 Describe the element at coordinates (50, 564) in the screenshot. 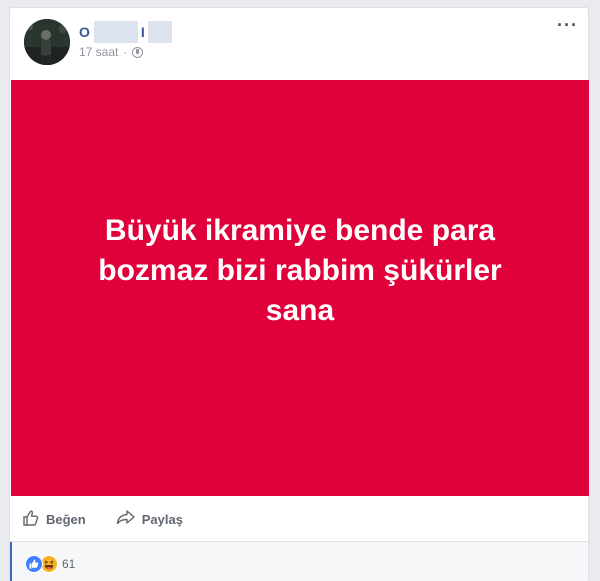

I see `reactions-summary: 61` at that location.